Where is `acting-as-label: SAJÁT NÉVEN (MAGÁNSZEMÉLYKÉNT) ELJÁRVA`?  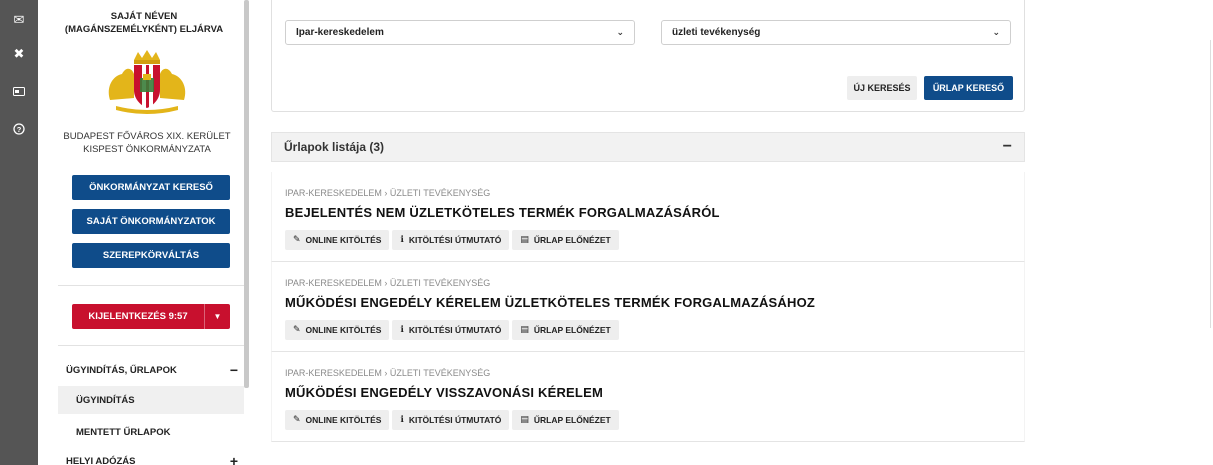 acting-as-label: SAJÁT NÉVEN (MAGÁNSZEMÉLYKÉNT) ELJÁRVA is located at coordinates (144, 23).